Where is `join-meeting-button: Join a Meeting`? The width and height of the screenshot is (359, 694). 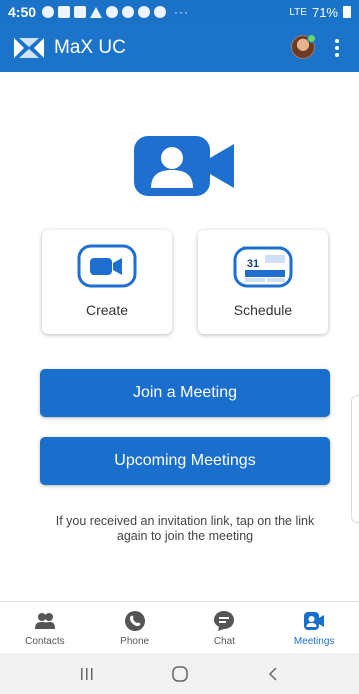
join-meeting-button: Join a Meeting is located at coordinates (185, 393).